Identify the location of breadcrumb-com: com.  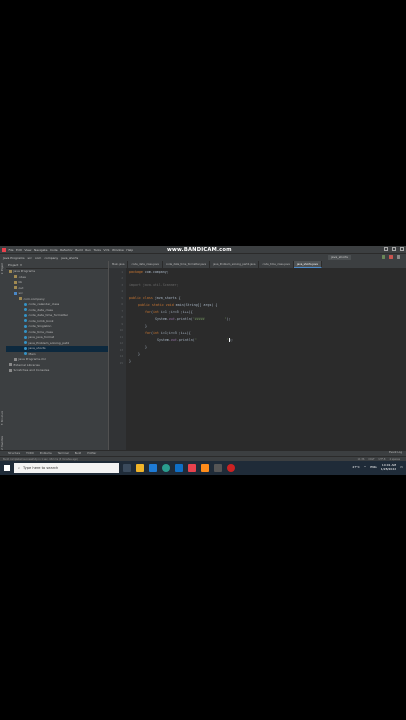
(38, 258).